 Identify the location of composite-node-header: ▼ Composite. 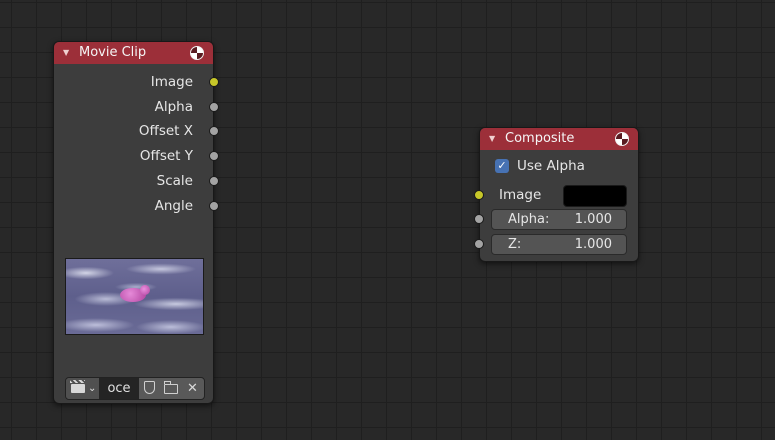
(559, 139).